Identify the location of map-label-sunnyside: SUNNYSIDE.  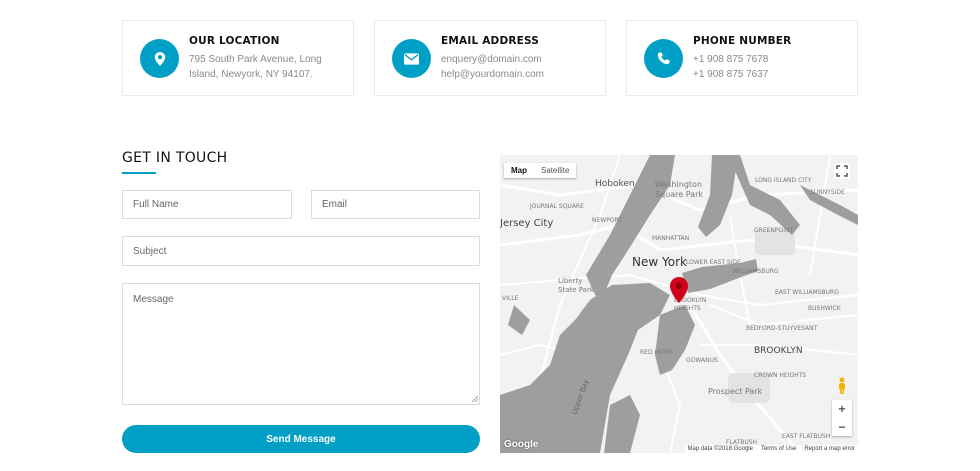
(827, 192).